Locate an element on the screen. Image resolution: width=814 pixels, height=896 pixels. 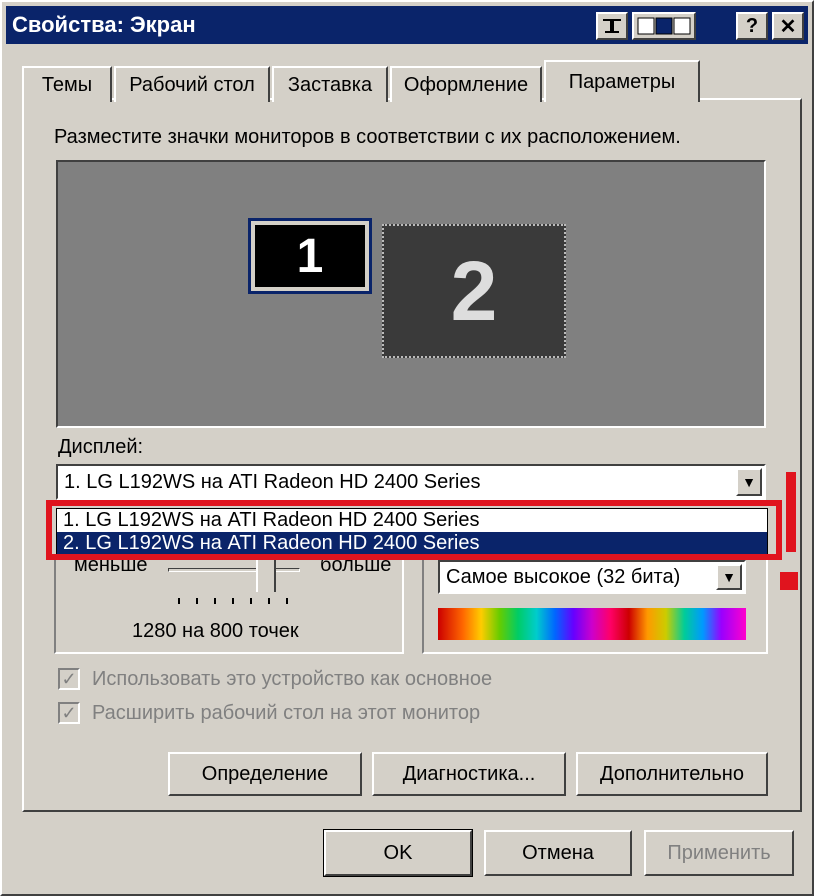
primary-device-label: Использовать это устройство как основное is located at coordinates (292, 679).